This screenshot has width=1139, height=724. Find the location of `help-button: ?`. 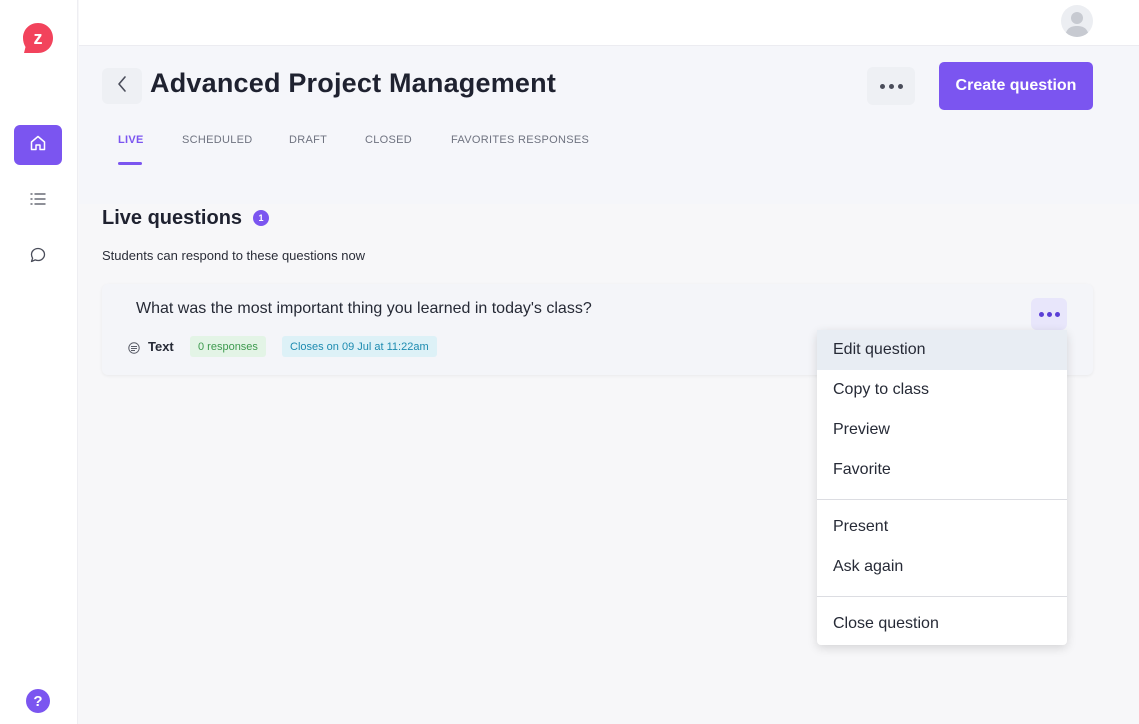

help-button: ? is located at coordinates (38, 701).